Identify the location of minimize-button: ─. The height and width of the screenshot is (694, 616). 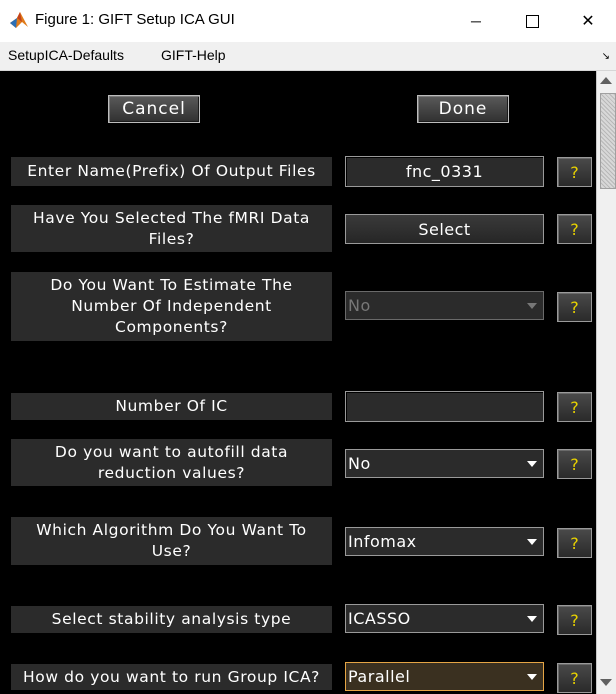
(476, 21).